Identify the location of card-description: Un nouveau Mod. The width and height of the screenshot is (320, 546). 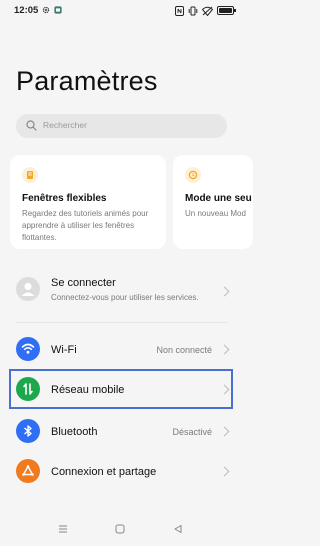
(215, 213).